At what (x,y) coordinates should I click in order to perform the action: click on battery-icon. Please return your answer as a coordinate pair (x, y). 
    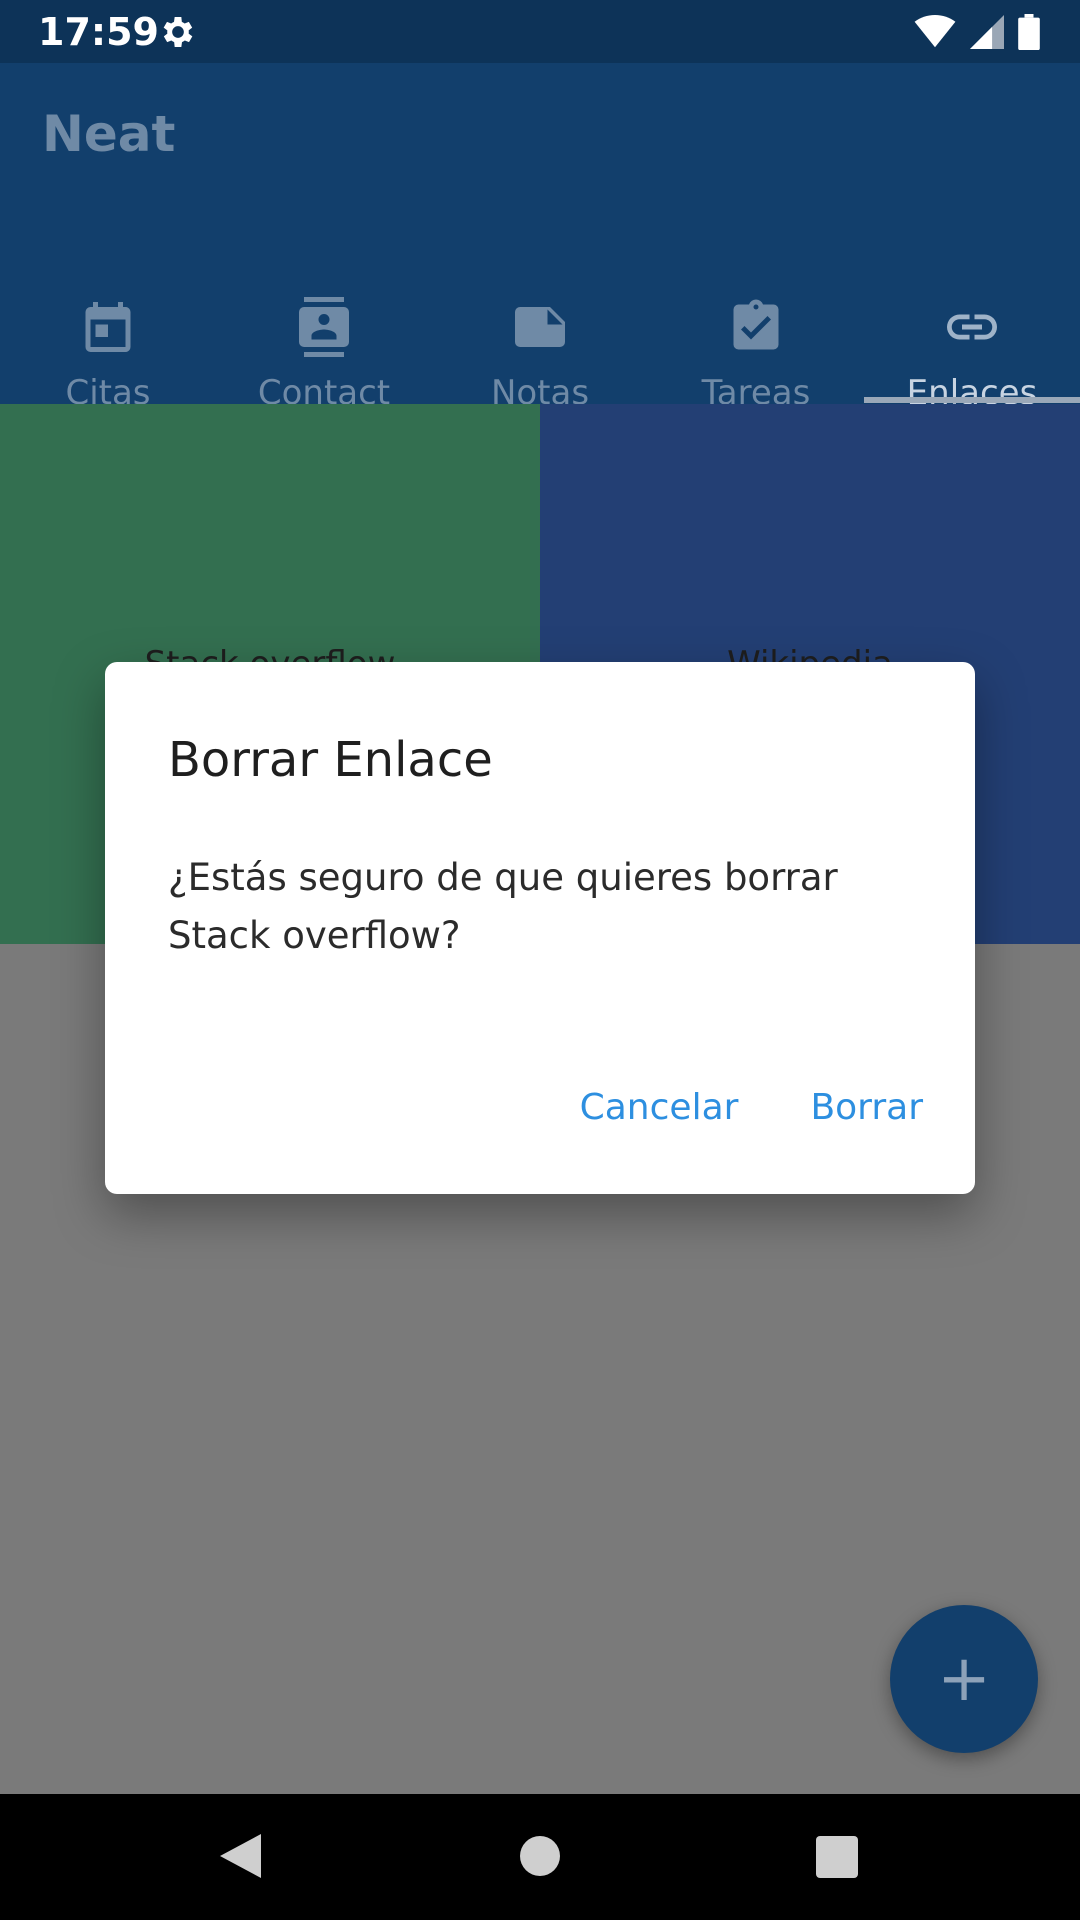
    Looking at the image, I should click on (1029, 32).